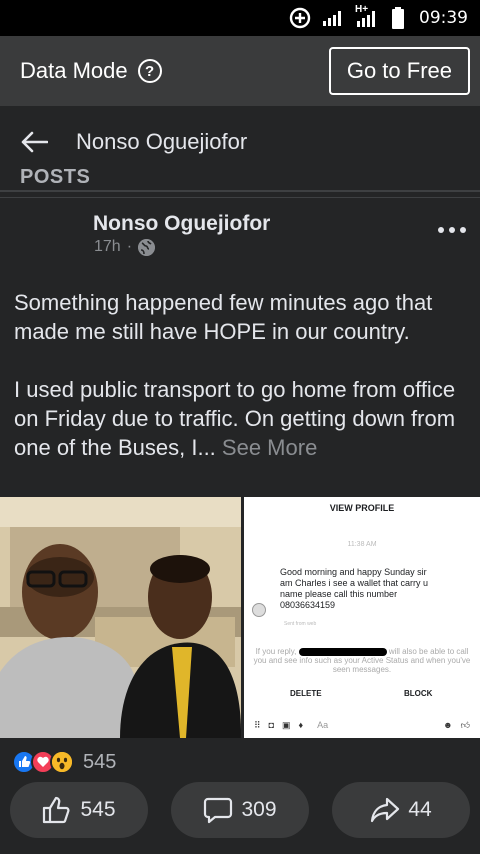 The width and height of the screenshot is (480, 854). Describe the element at coordinates (269, 447) in the screenshot. I see `see-more-link: See More` at that location.